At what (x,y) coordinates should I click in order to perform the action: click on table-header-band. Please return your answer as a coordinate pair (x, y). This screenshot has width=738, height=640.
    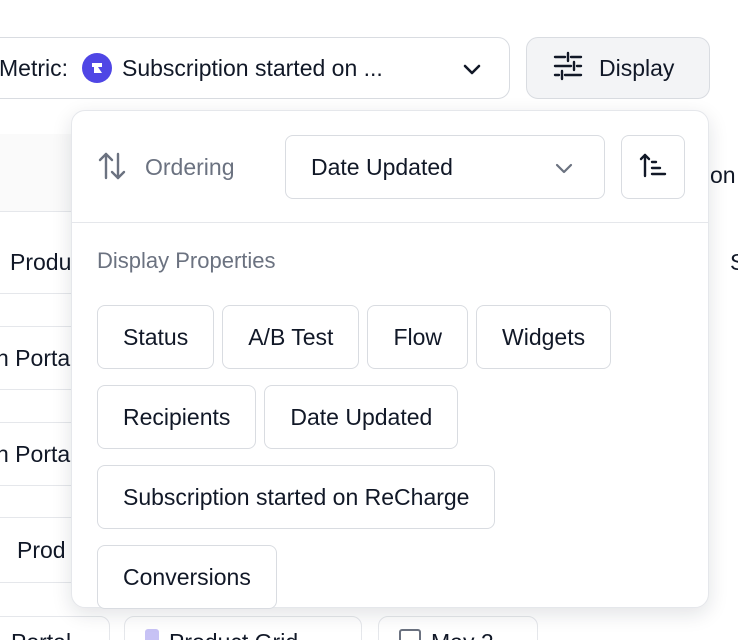
    Looking at the image, I should click on (40, 172).